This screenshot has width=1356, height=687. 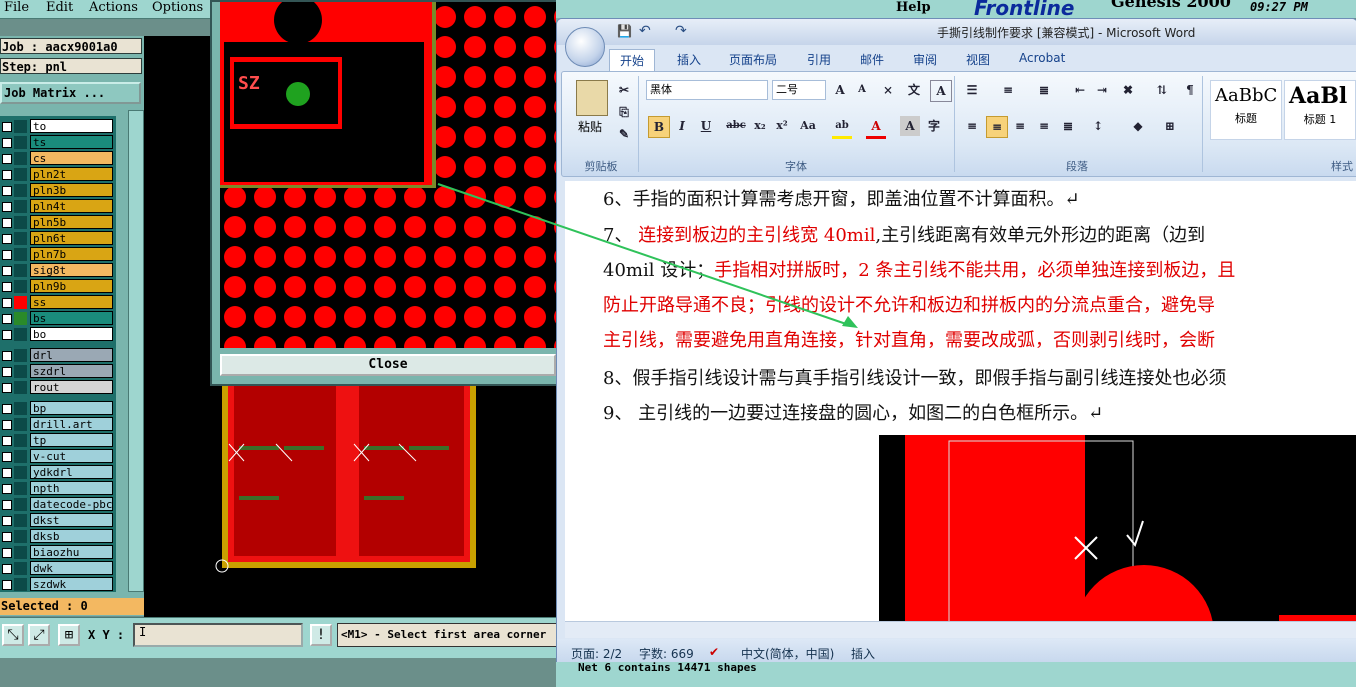 What do you see at coordinates (913, 7) in the screenshot?
I see `help-menu: Help` at bounding box center [913, 7].